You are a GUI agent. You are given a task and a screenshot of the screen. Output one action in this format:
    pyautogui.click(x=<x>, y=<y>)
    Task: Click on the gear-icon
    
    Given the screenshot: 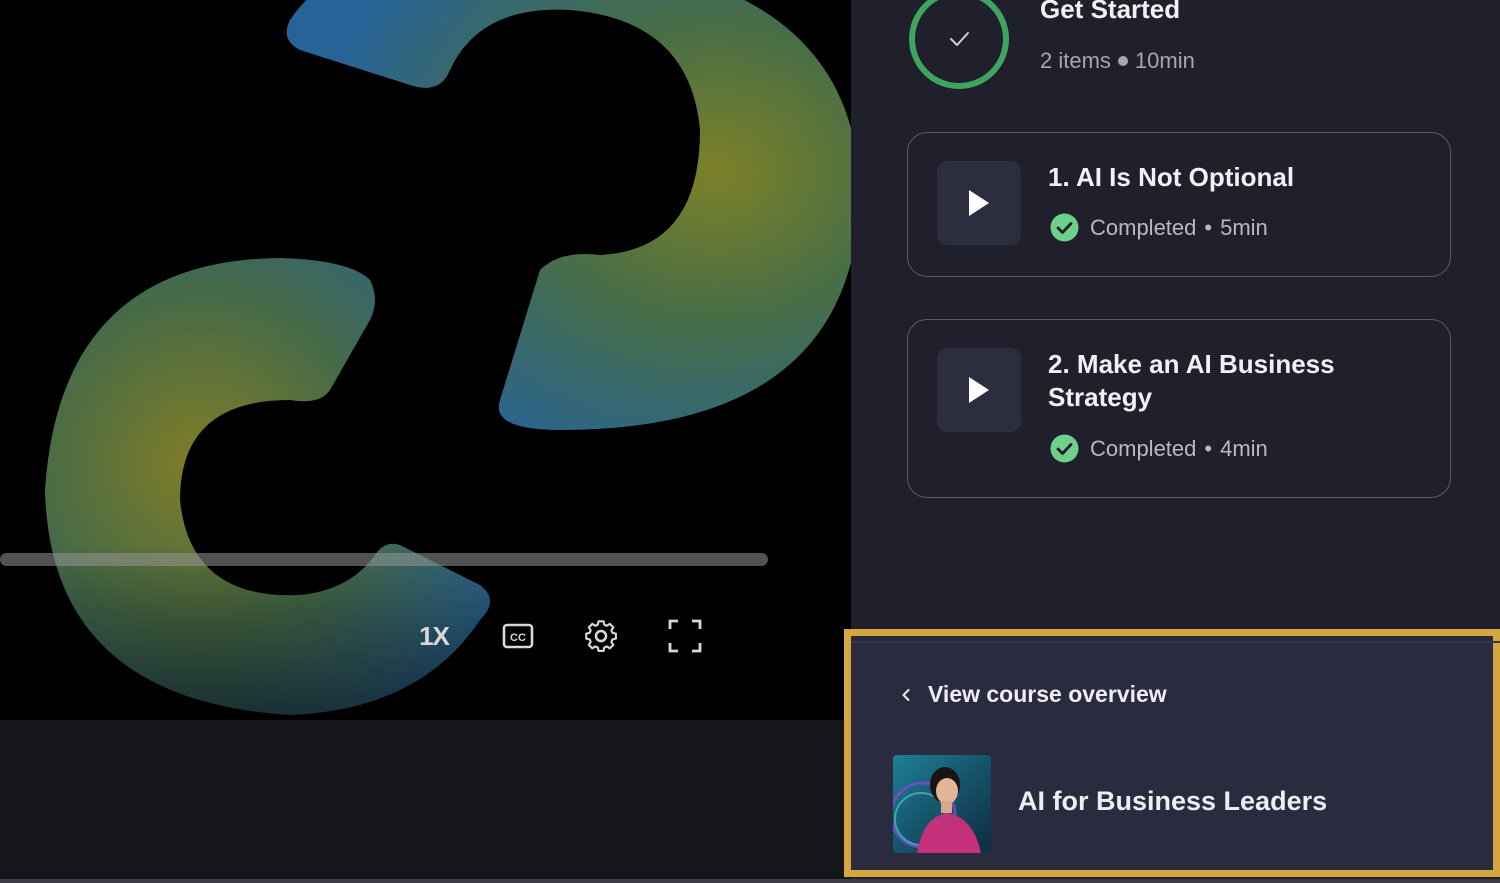 What is the action you would take?
    pyautogui.click(x=601, y=636)
    